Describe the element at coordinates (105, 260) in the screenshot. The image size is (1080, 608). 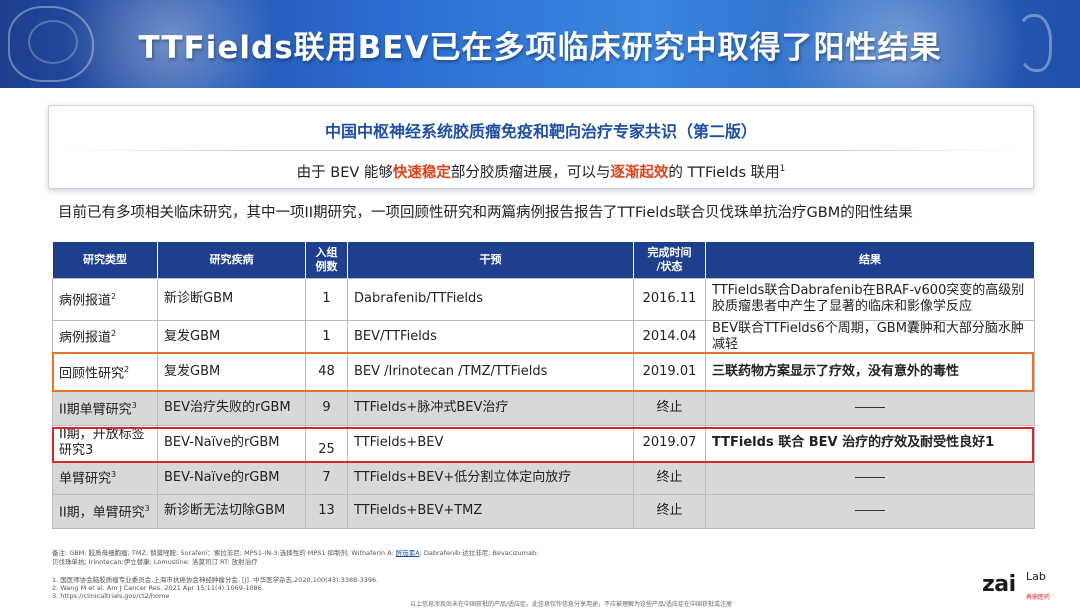
I see `header-type: 研究类型` at that location.